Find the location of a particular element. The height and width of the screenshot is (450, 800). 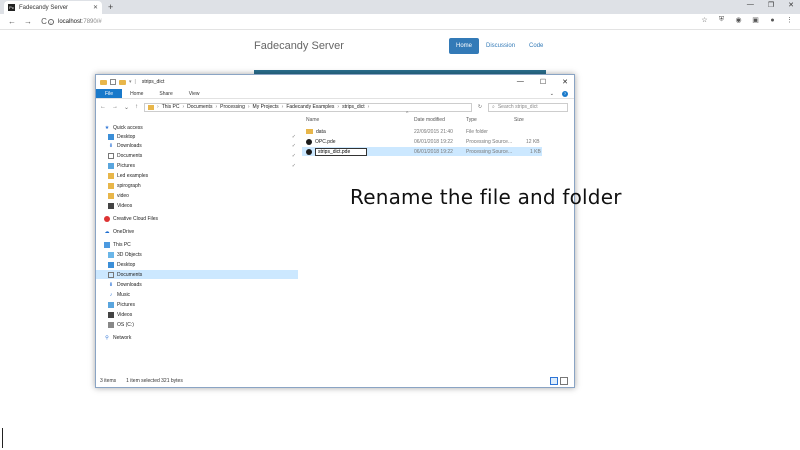

column-size: Size is located at coordinates (519, 119).